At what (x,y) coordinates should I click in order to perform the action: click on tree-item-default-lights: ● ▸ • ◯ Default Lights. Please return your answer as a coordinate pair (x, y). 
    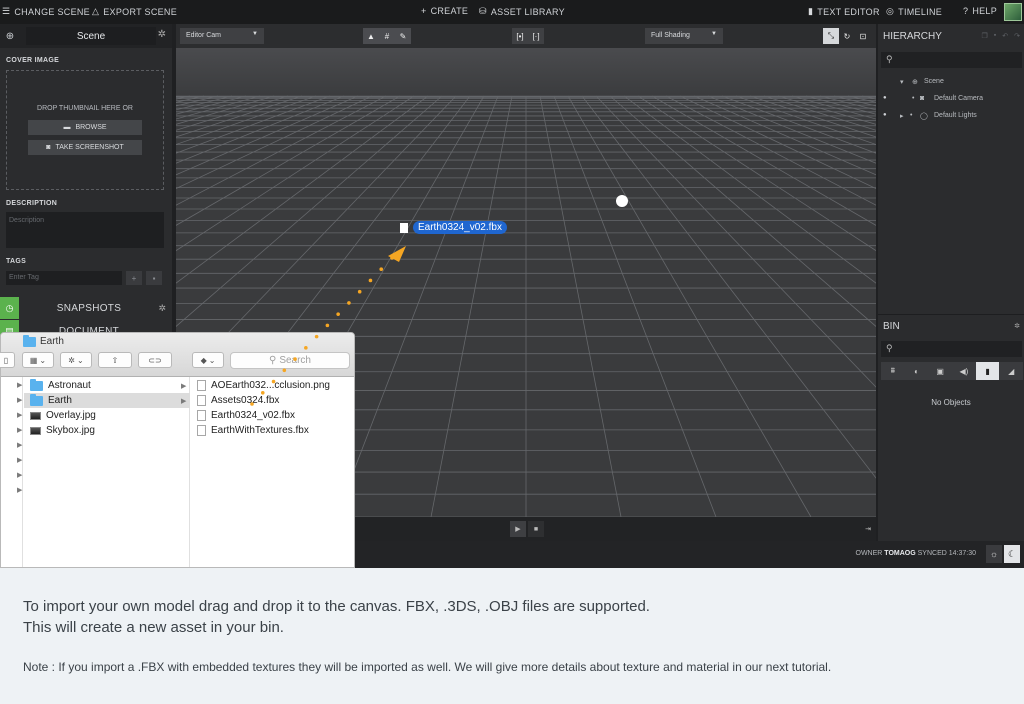
    Looking at the image, I should click on (951, 116).